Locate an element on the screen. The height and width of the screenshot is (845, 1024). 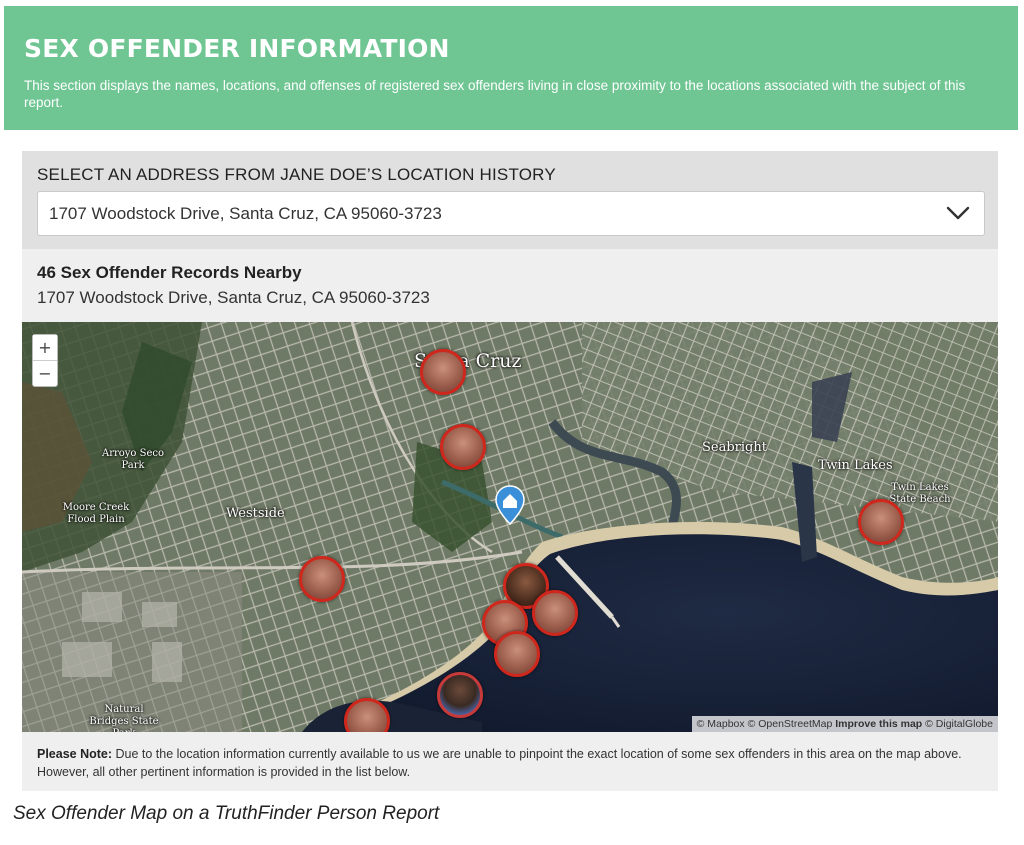
note-lead: Please Note: is located at coordinates (75, 754).